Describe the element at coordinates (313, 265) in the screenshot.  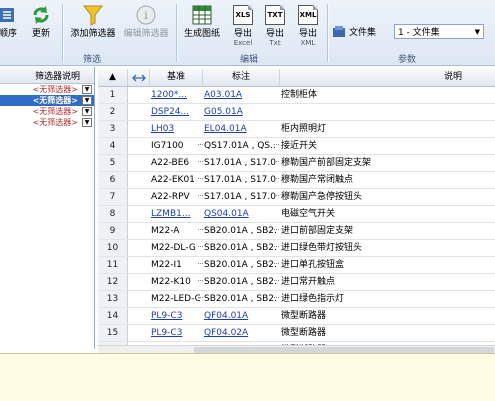
I see `desc-cell: 进口单孔按钮盒` at that location.